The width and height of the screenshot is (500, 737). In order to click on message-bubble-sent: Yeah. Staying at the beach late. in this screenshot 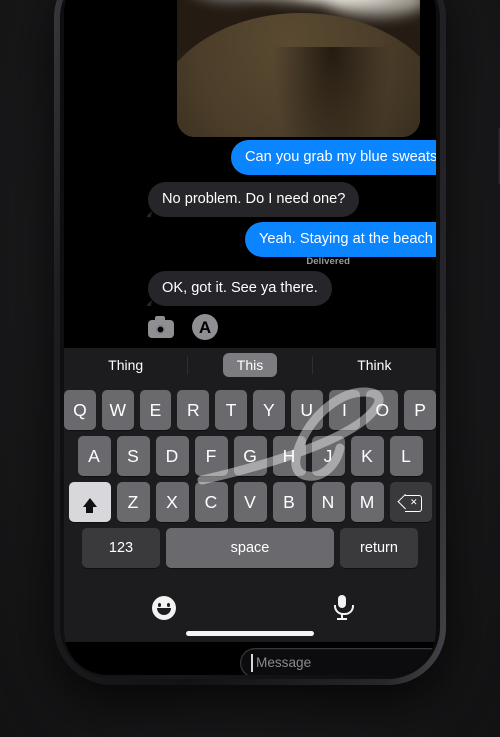, I will do `click(340, 240)`.